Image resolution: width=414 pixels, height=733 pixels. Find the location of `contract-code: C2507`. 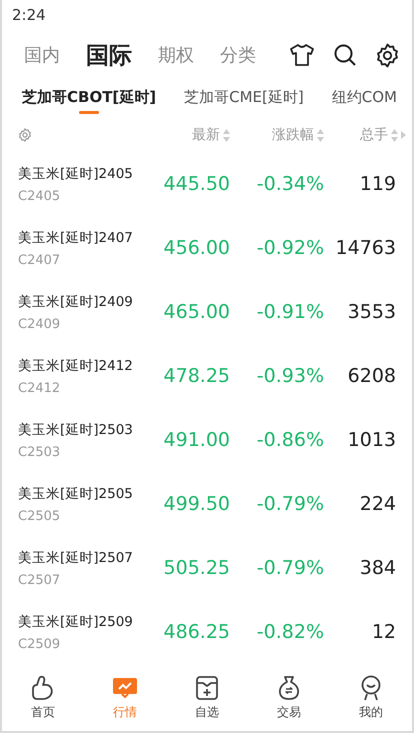

contract-code: C2507 is located at coordinates (40, 580).